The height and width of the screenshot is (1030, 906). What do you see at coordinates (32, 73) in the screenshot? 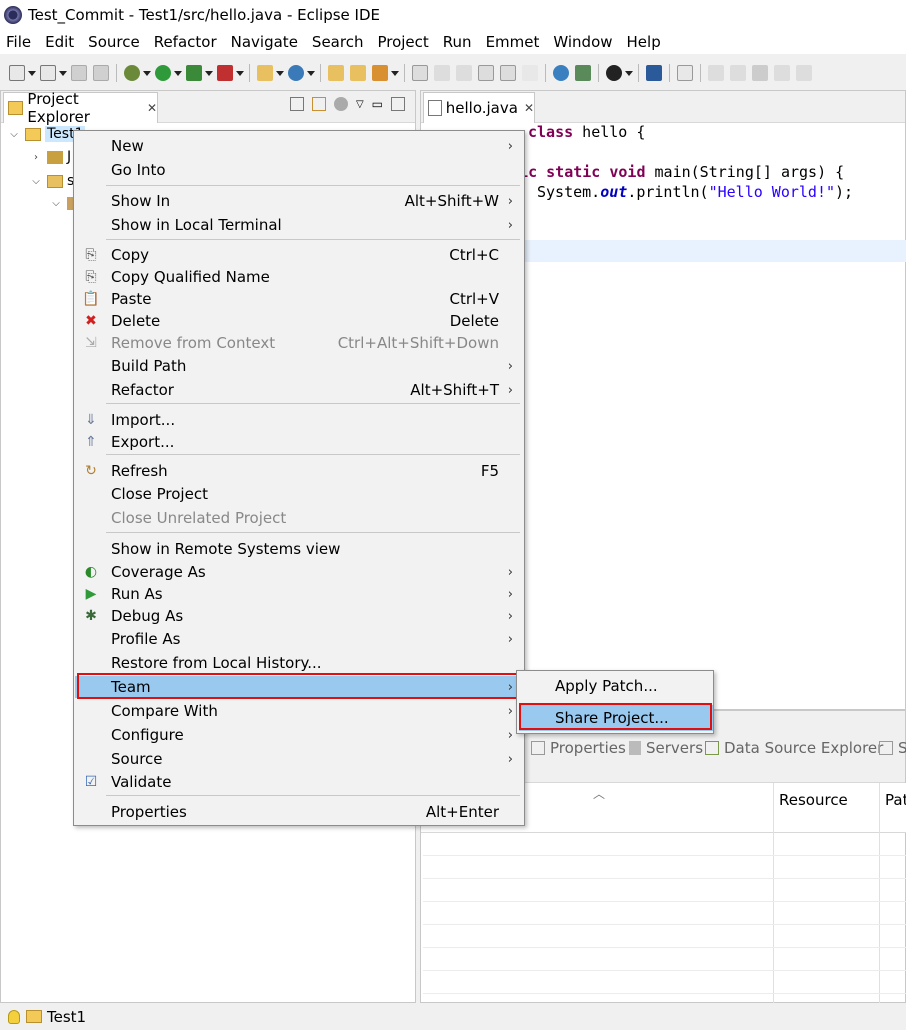
I see `new-dropdown-icon` at bounding box center [32, 73].